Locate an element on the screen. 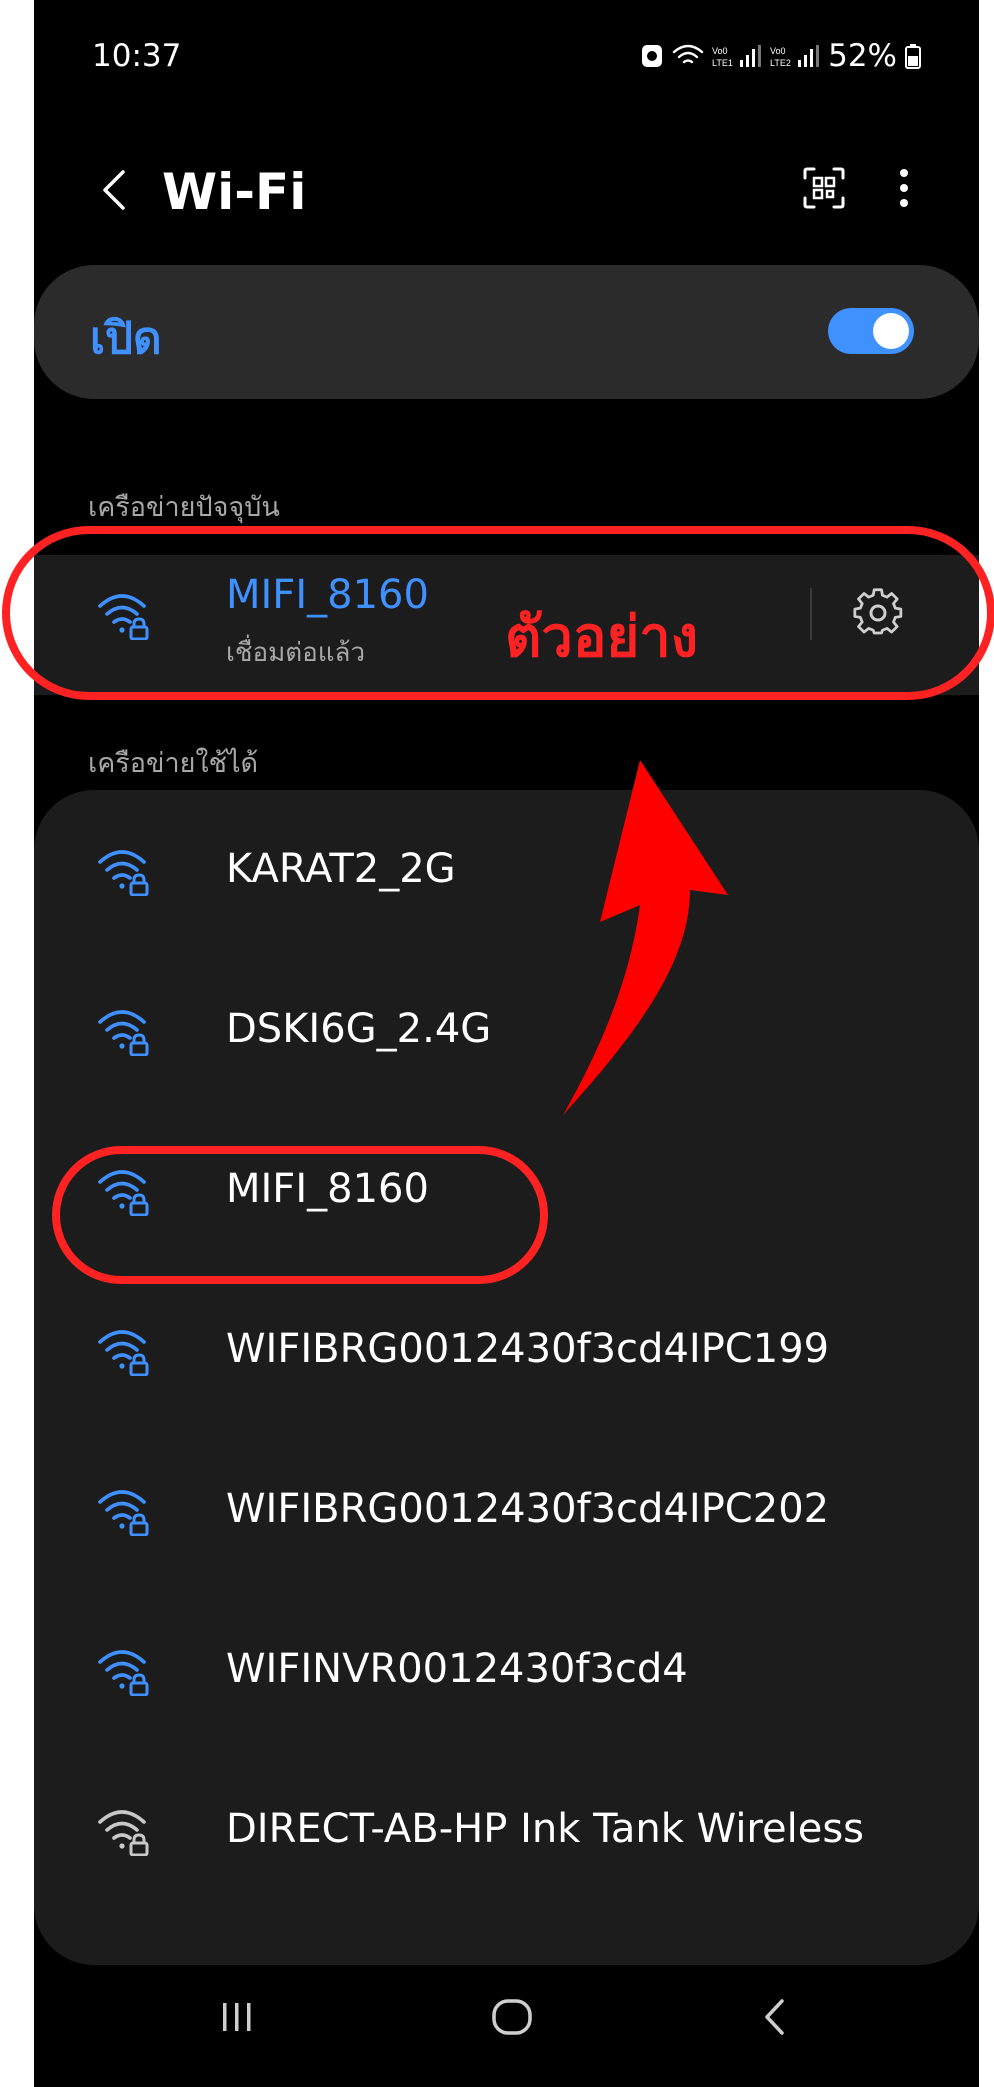 This screenshot has width=994, height=2087. red-arrow is located at coordinates (645, 937).